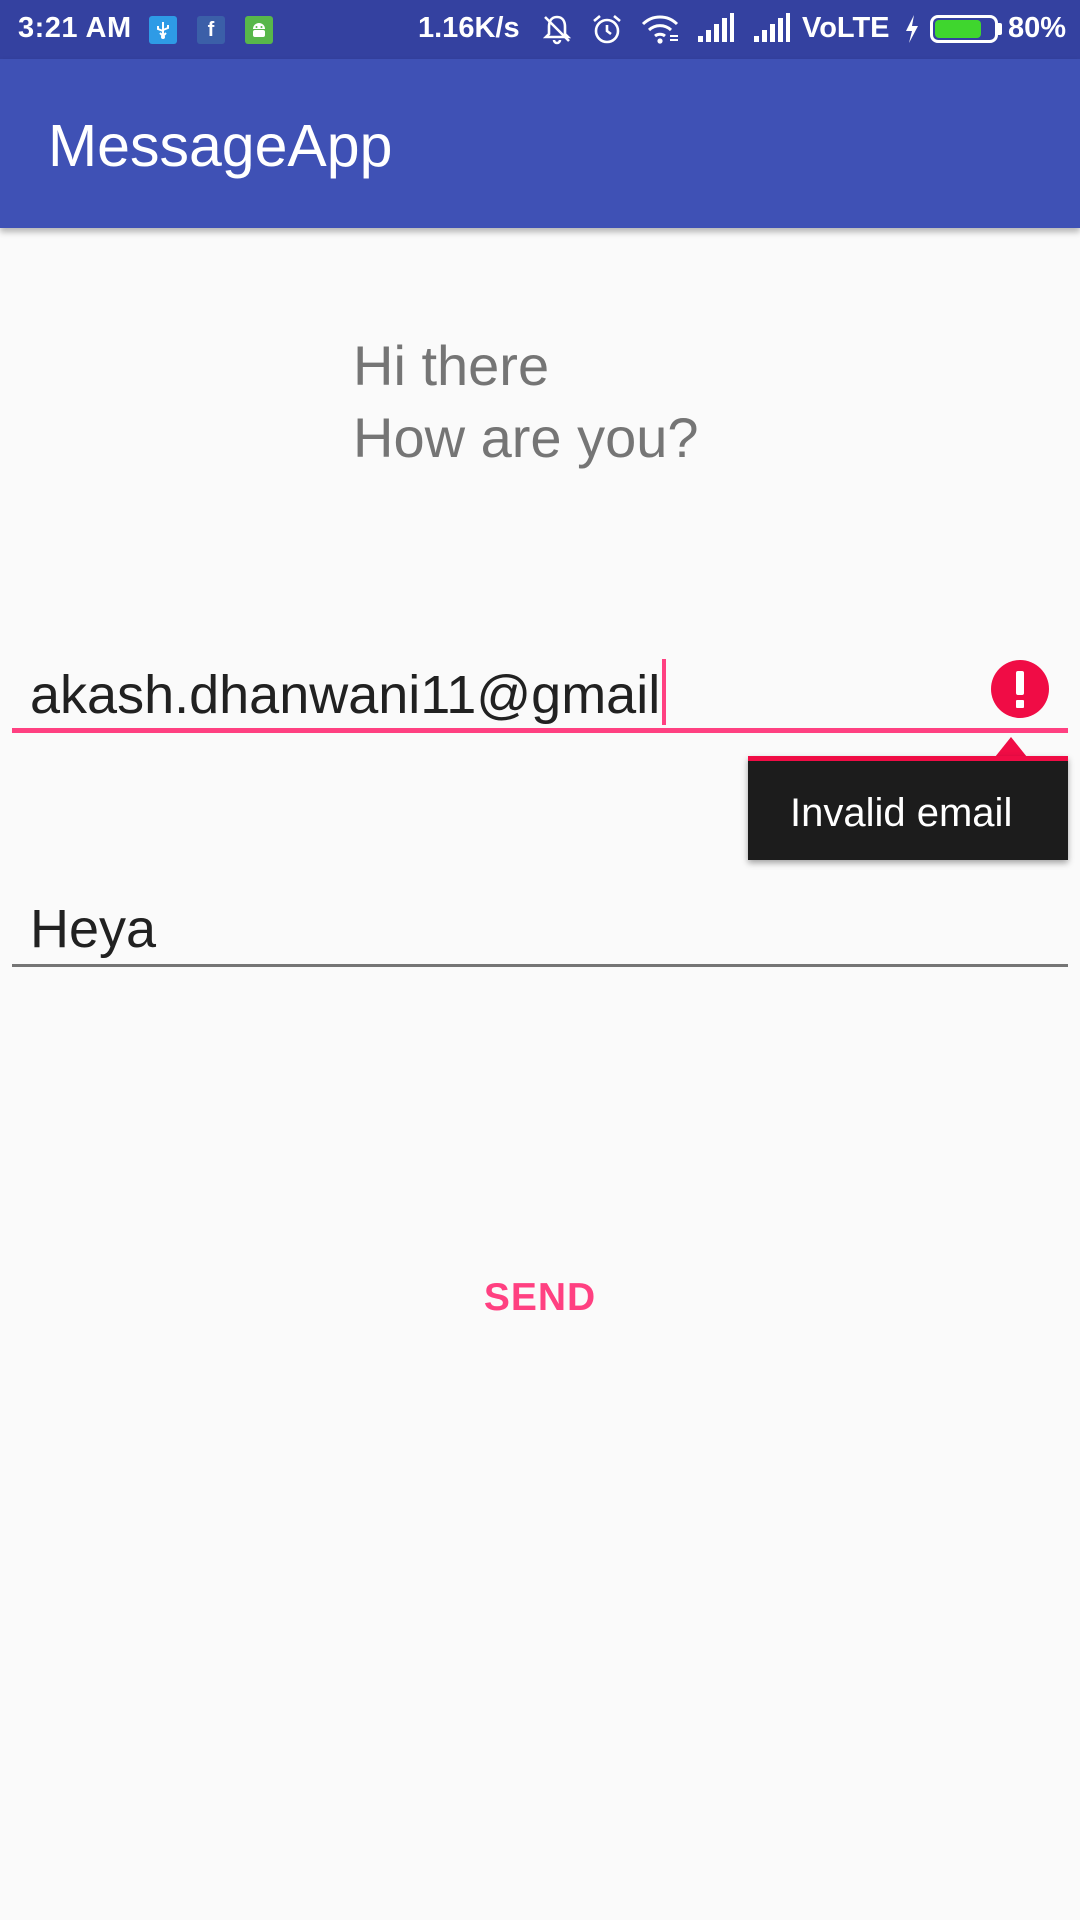 The height and width of the screenshot is (1920, 1080). Describe the element at coordinates (259, 30) in the screenshot. I see `android-icon` at that location.